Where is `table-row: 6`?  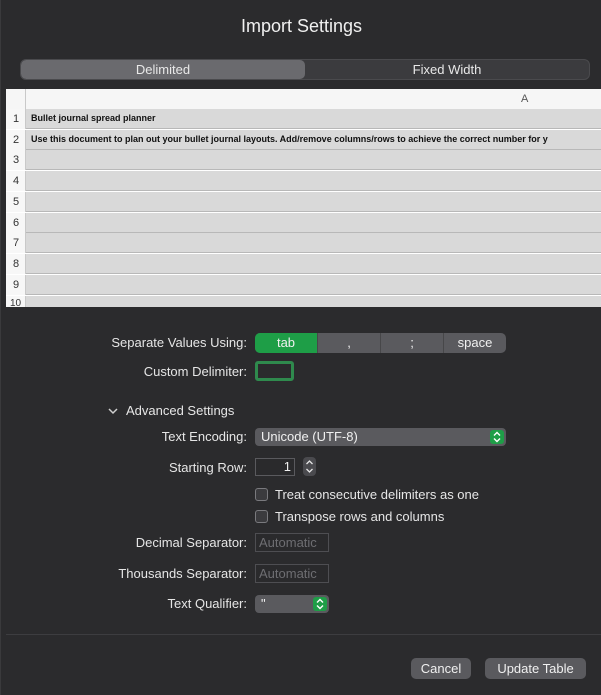 table-row: 6 is located at coordinates (303, 223).